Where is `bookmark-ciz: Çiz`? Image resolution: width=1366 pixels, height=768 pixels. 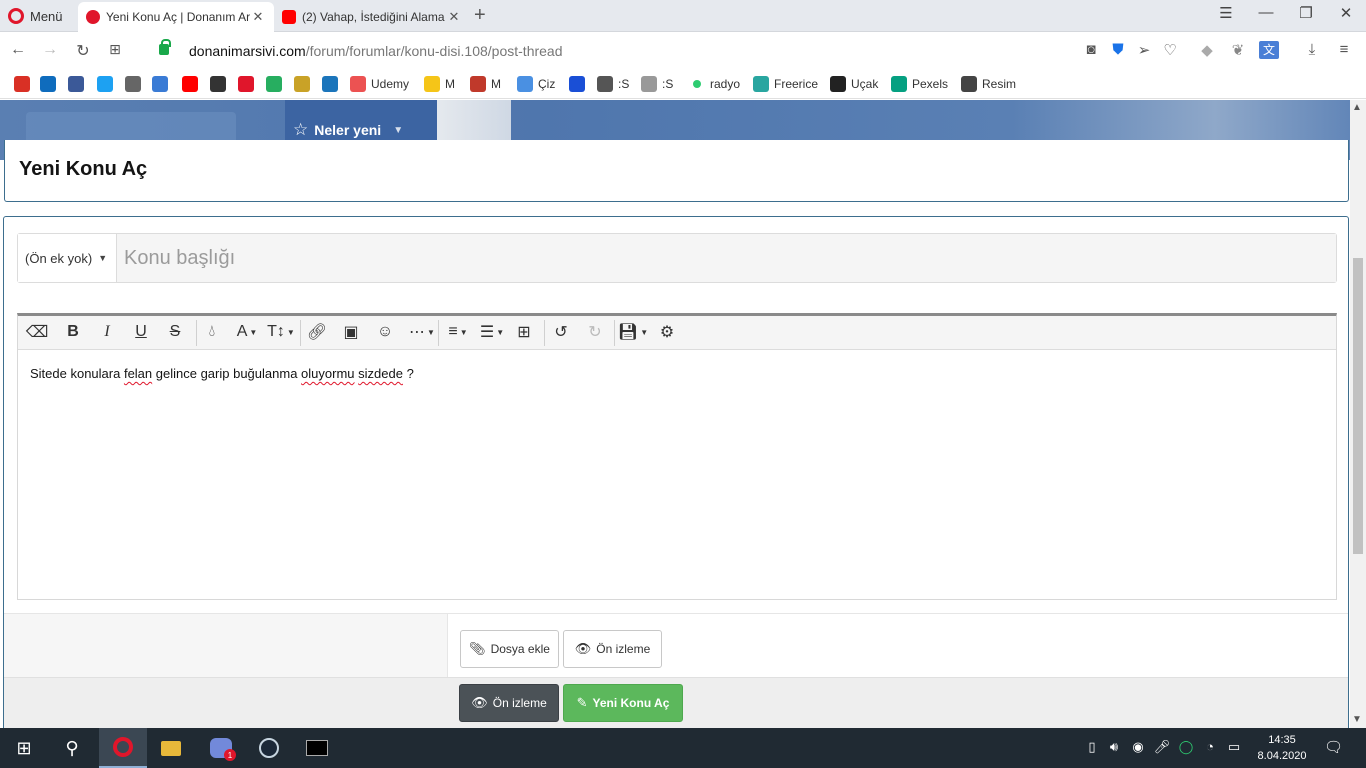
bookmark-ciz: Çiz is located at coordinates (536, 84).